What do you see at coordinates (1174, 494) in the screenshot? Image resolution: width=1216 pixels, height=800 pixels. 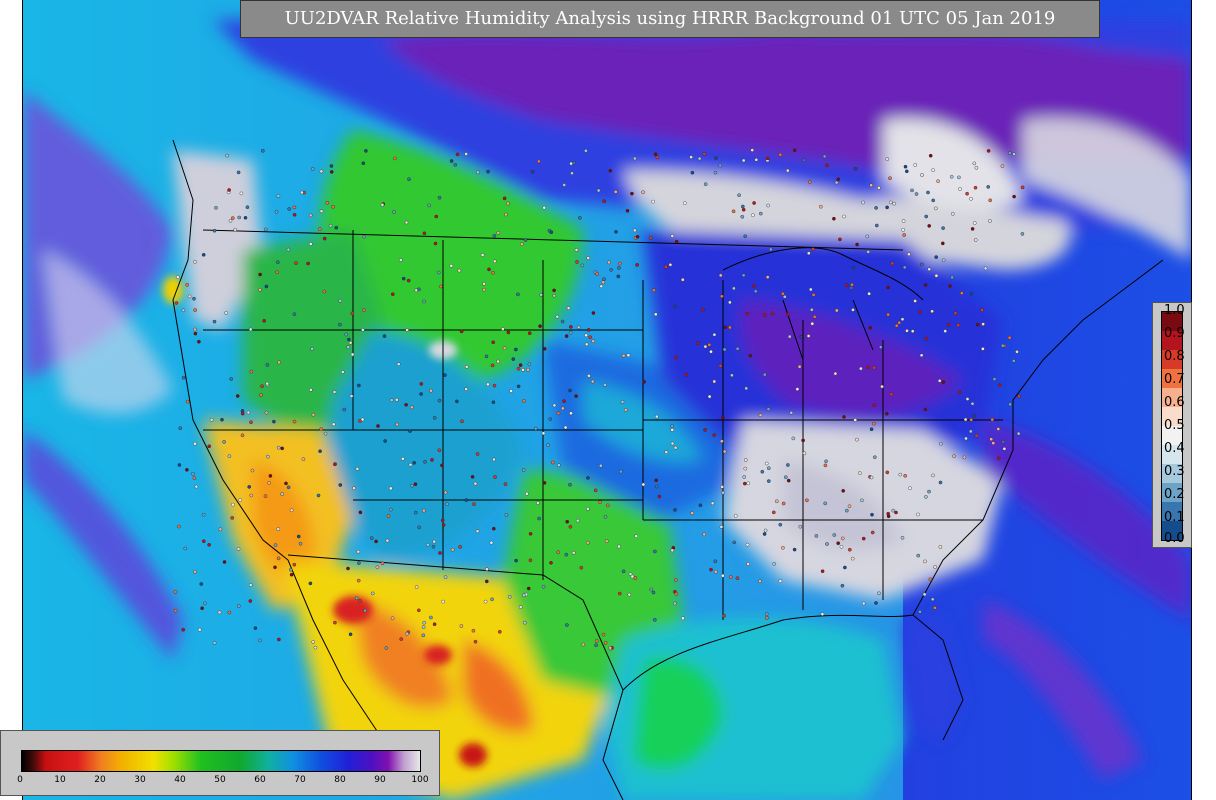 I see `innov-tick: 0.2` at bounding box center [1174, 494].